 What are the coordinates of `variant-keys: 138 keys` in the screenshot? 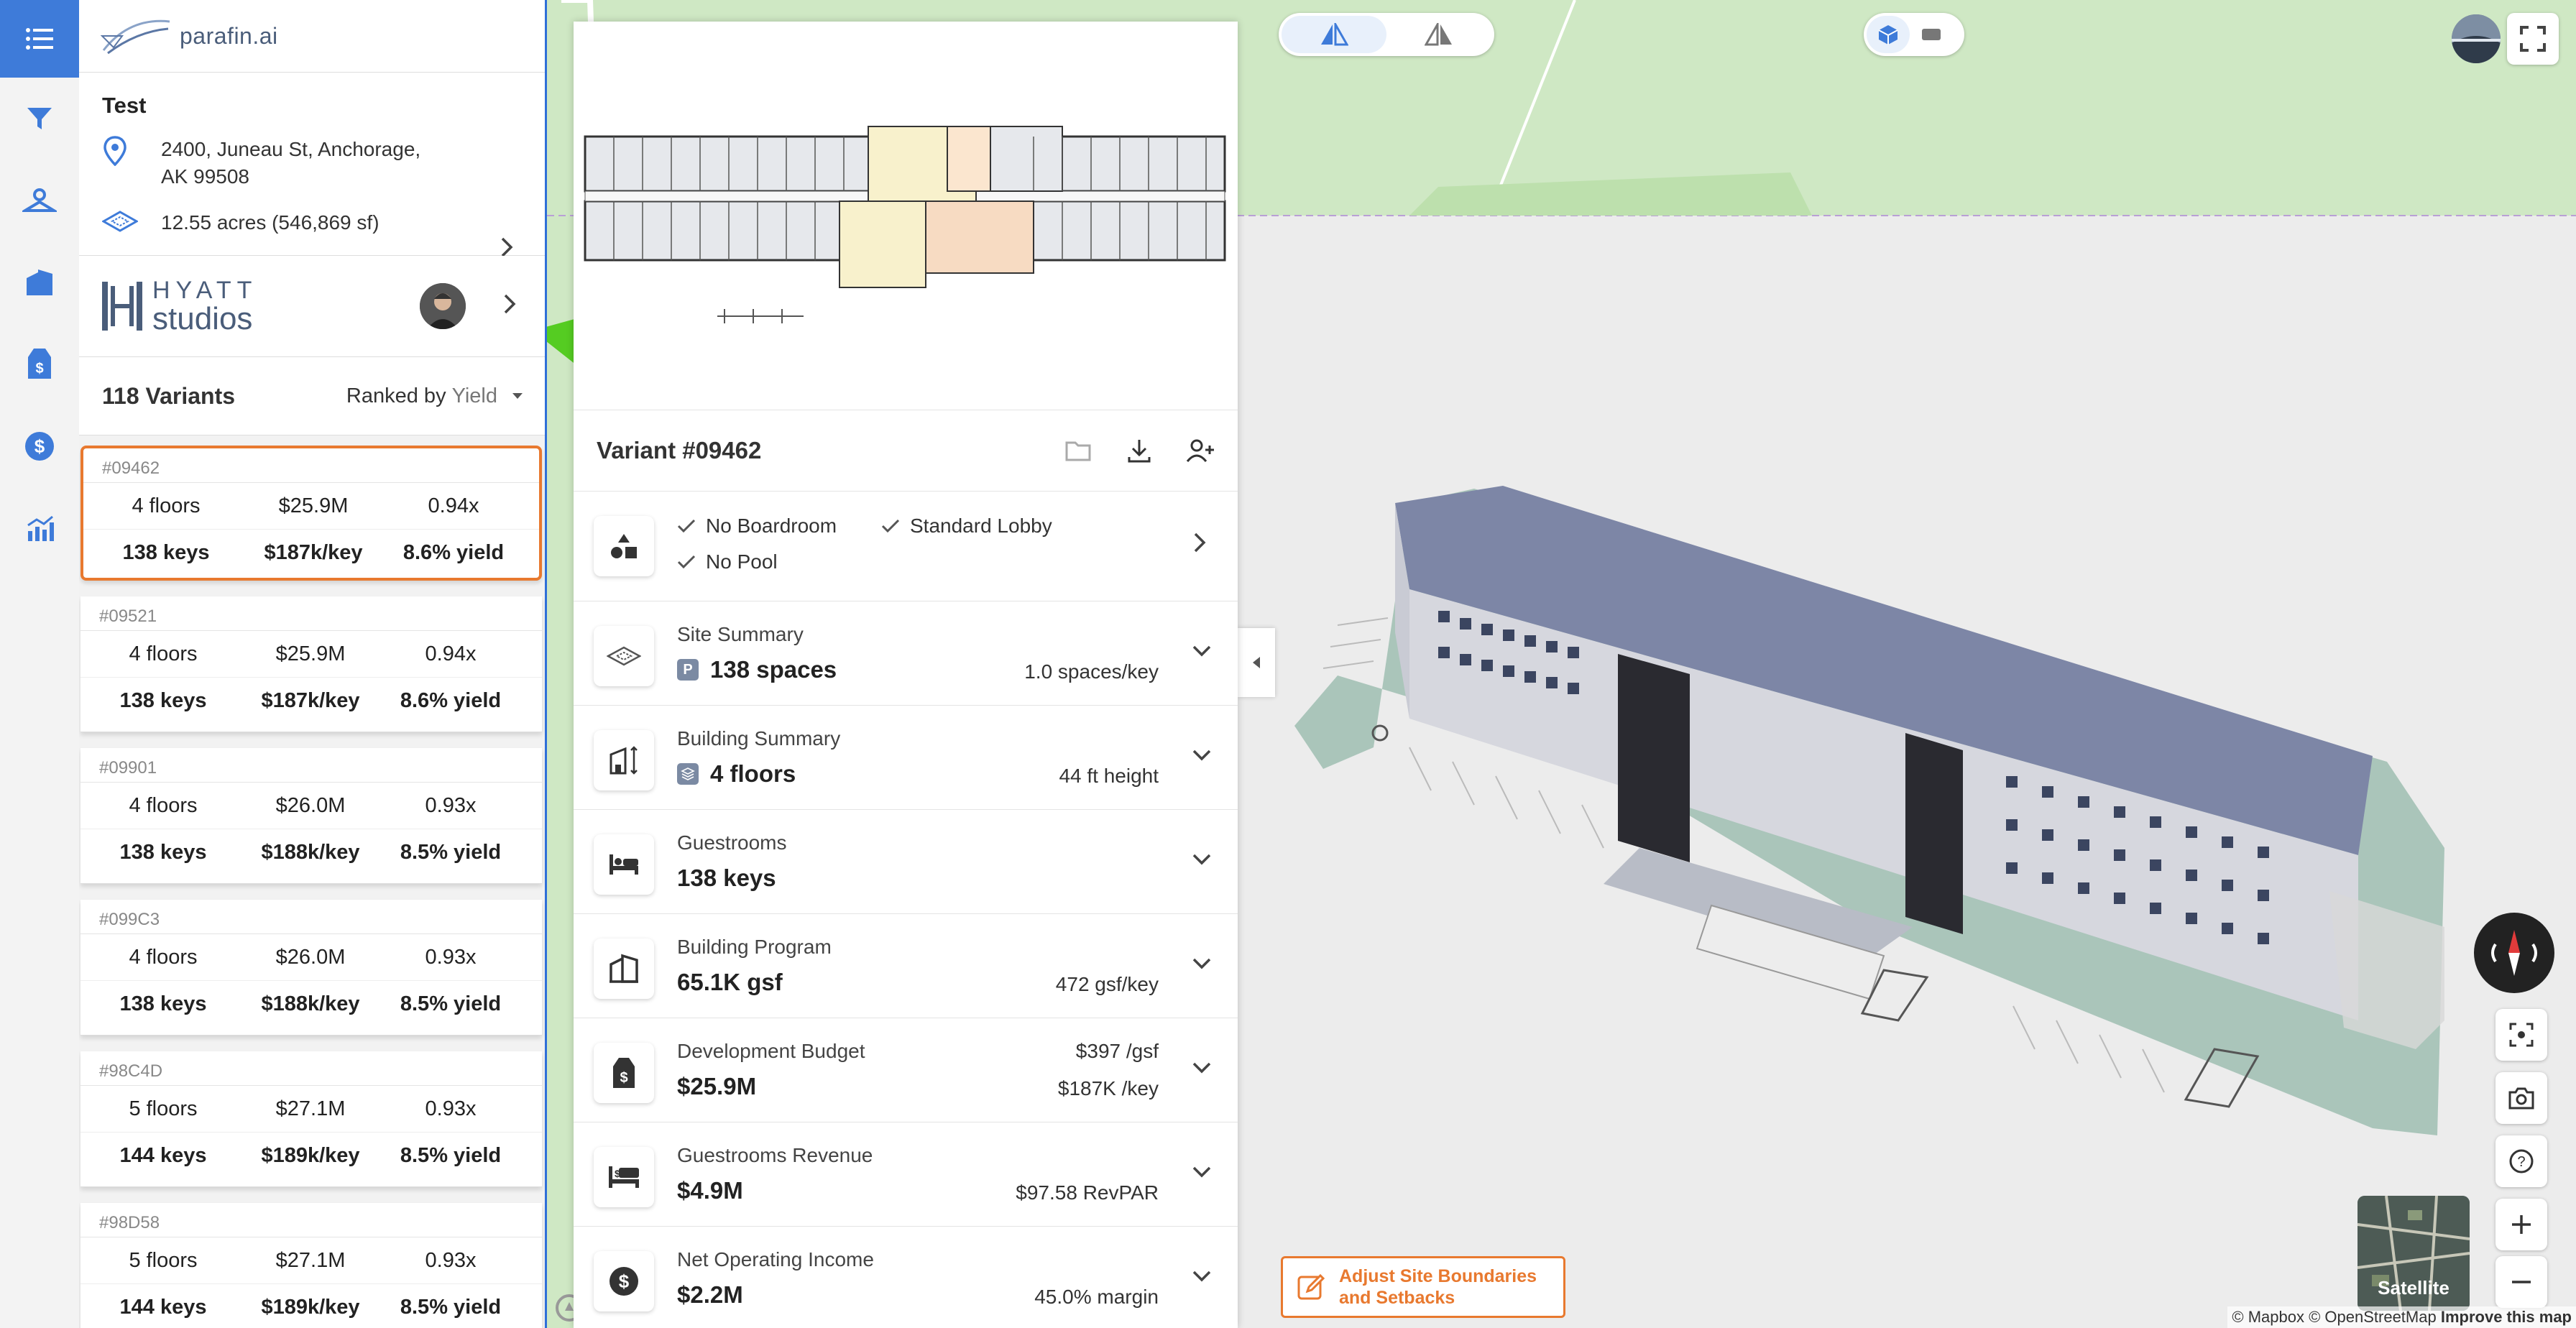 It's located at (166, 552).